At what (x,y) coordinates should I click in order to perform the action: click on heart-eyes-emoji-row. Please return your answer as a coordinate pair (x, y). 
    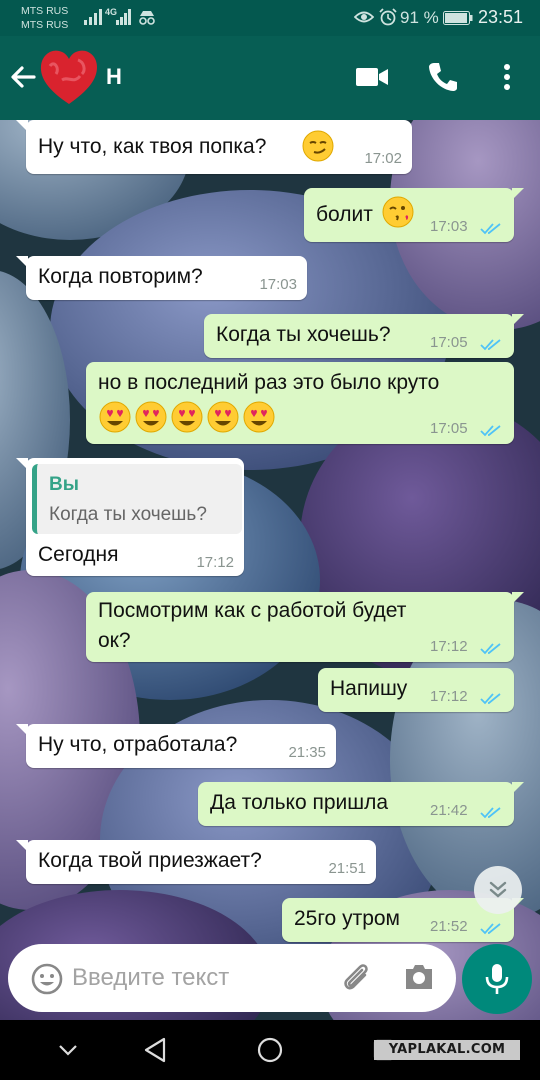
    Looking at the image, I should click on (187, 417).